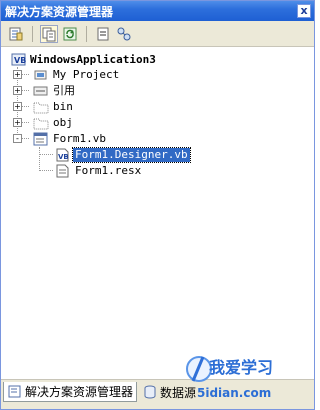 This screenshot has height=410, width=320. Describe the element at coordinates (17, 122) in the screenshot. I see `expand-obj: +` at that location.